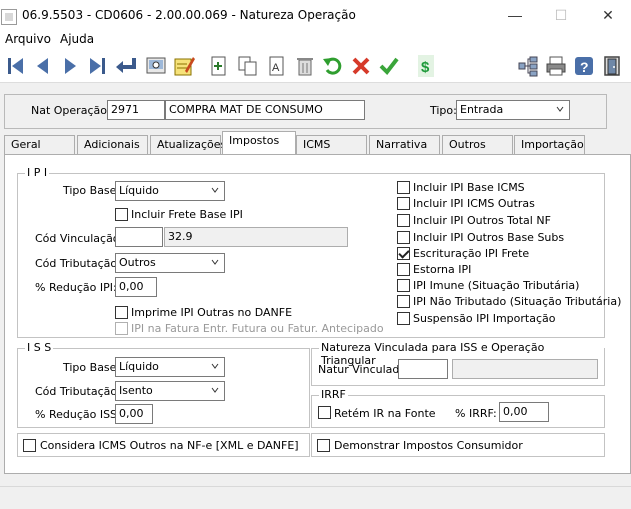  I want to click on print-icon, so click(556, 66).